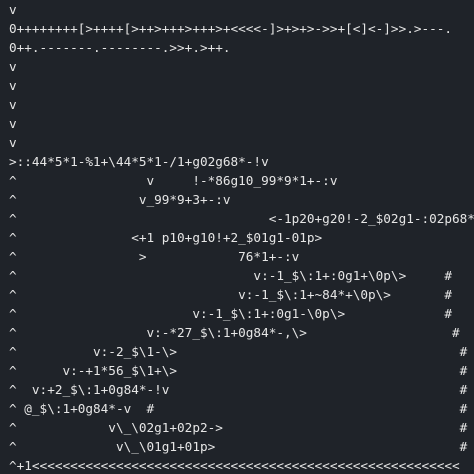 The height and width of the screenshot is (474, 474). What do you see at coordinates (238, 370) in the screenshot?
I see `code-line-20: ^ v:-+1*56_$\1+\> #` at bounding box center [238, 370].